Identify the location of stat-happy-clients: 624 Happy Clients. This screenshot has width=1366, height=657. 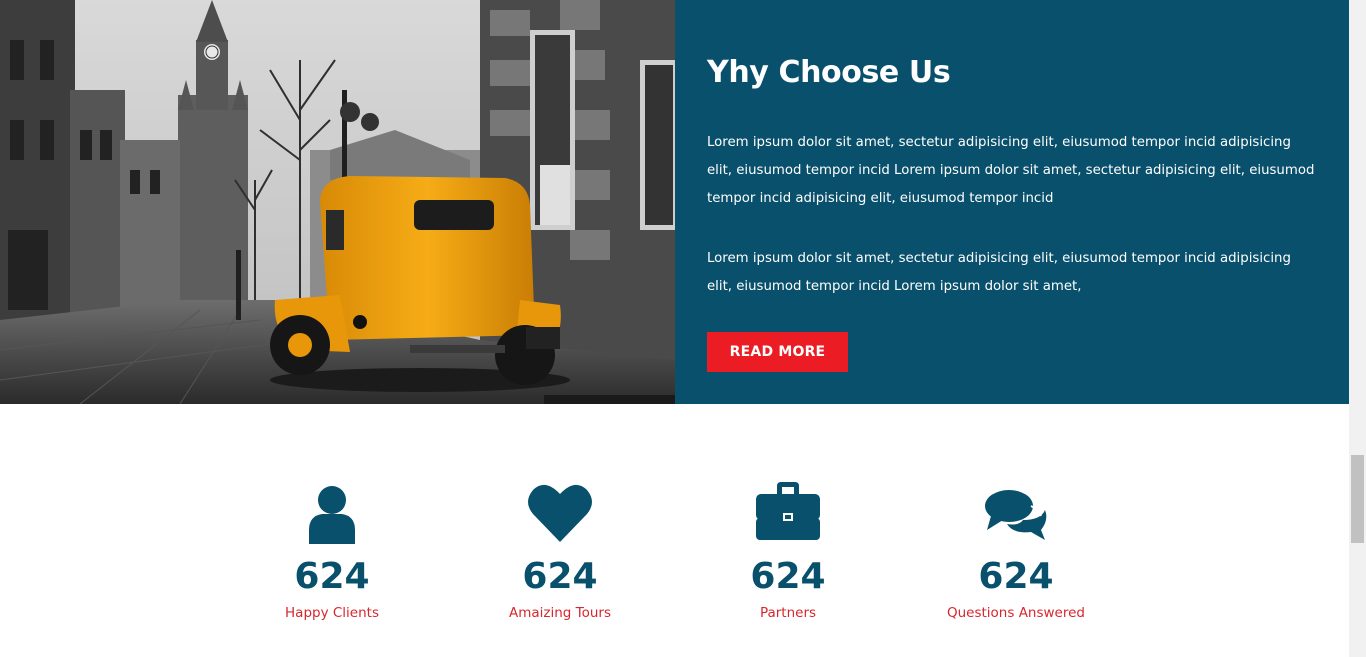
(332, 550).